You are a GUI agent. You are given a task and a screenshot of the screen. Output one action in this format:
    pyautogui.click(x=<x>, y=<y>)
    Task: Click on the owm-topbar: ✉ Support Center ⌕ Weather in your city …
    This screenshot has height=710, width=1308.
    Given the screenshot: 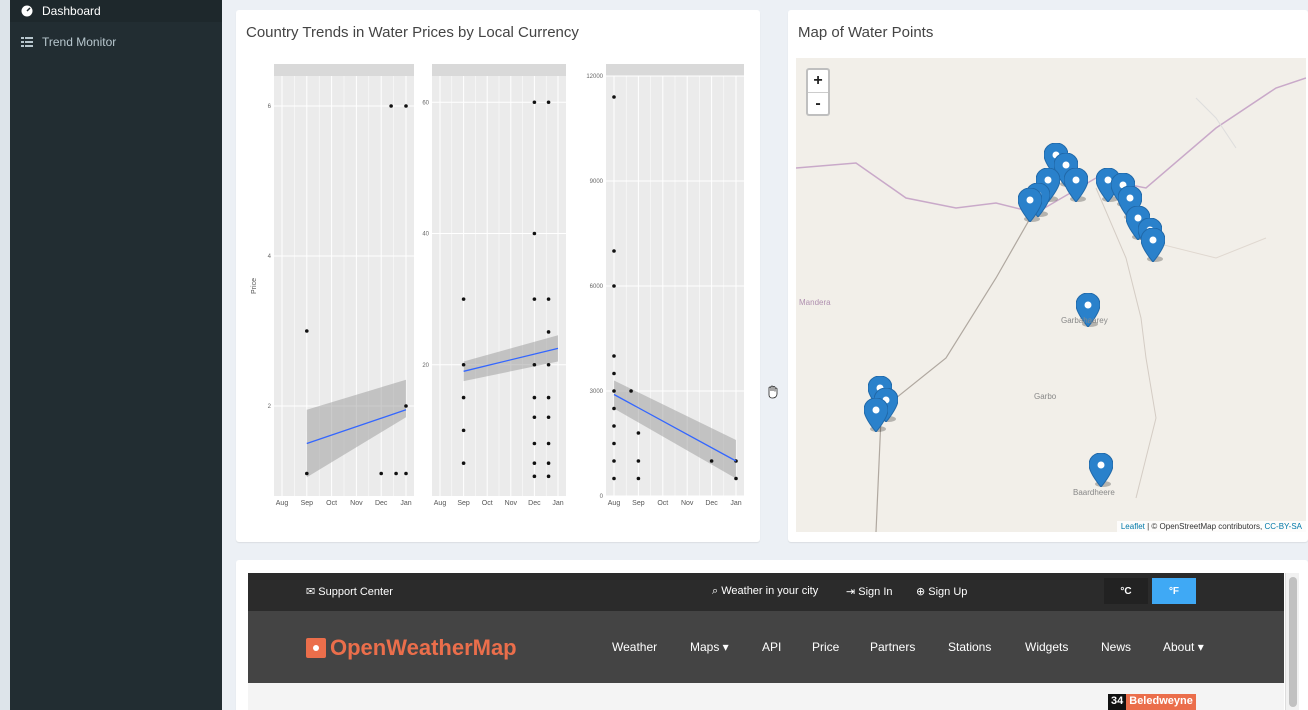 What is the action you would take?
    pyautogui.click(x=766, y=592)
    